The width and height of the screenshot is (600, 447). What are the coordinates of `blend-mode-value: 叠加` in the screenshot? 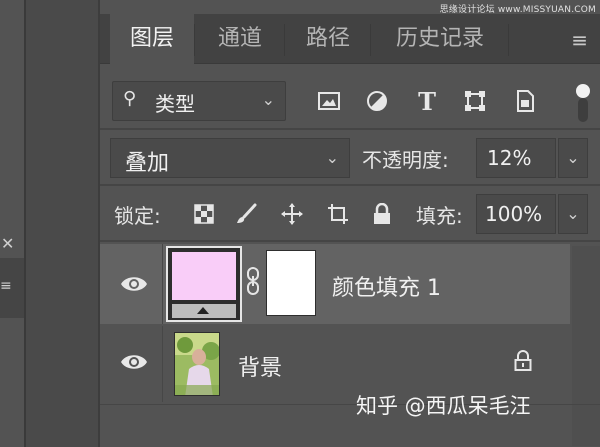 It's located at (147, 163).